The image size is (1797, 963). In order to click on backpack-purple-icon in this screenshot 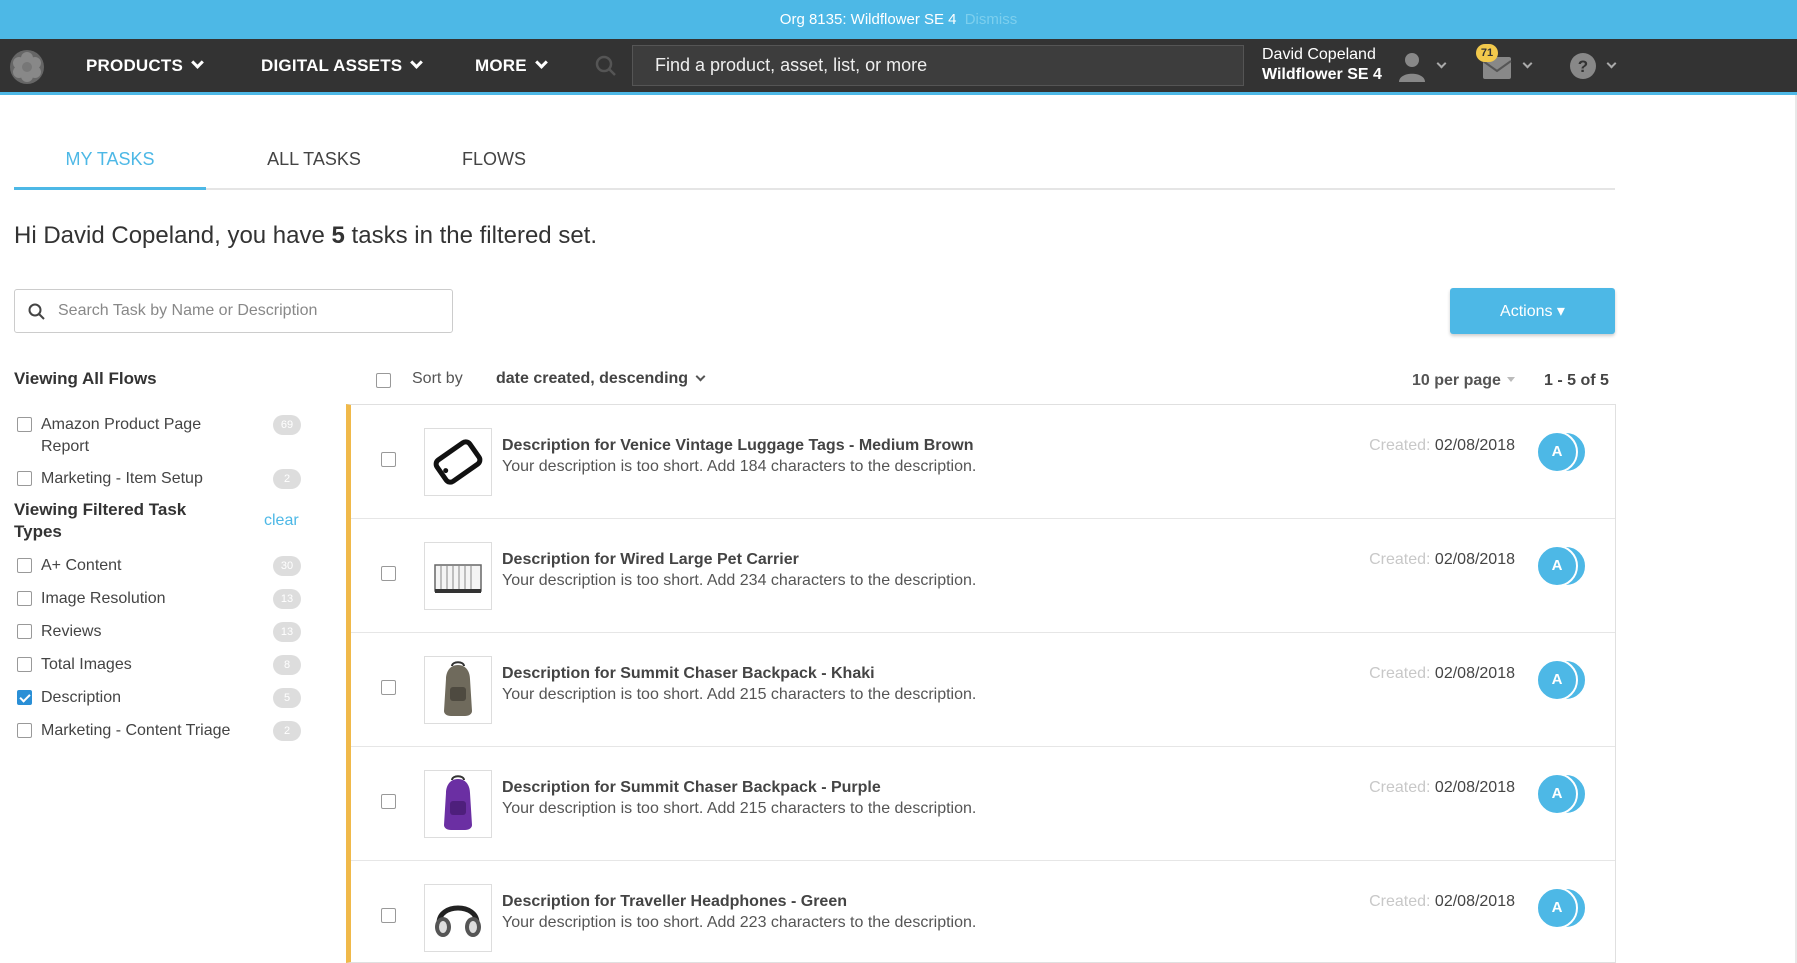, I will do `click(458, 802)`.